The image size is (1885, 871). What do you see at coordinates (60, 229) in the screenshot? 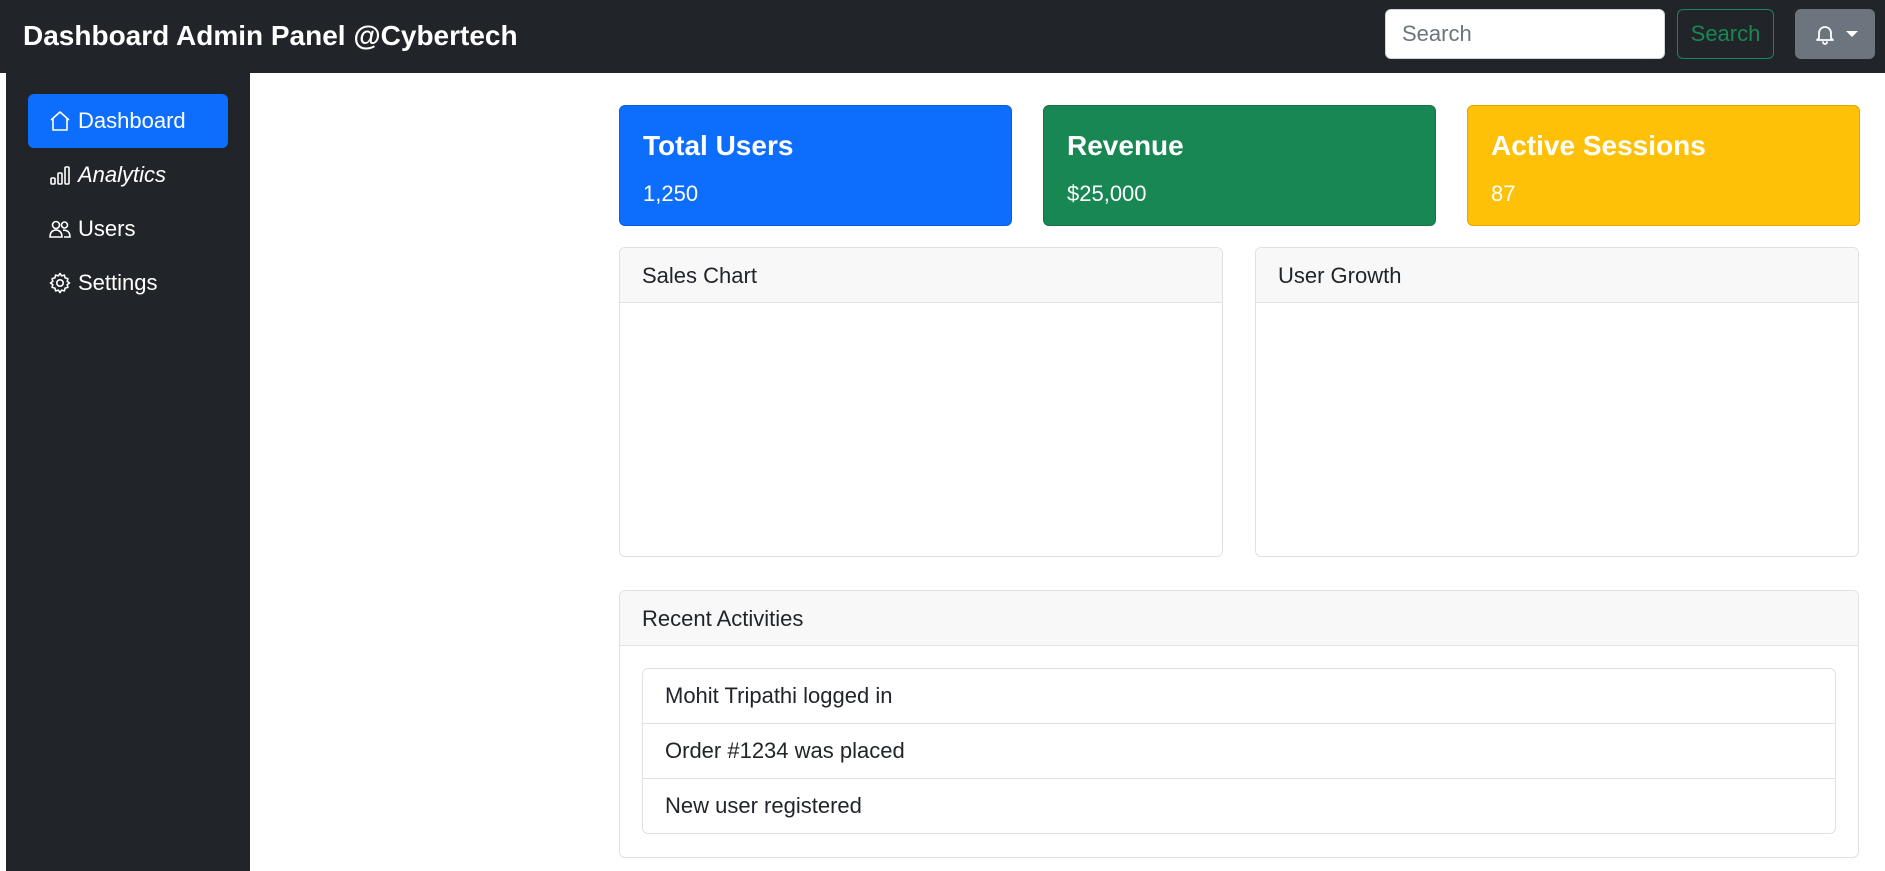
I see `users-icon` at bounding box center [60, 229].